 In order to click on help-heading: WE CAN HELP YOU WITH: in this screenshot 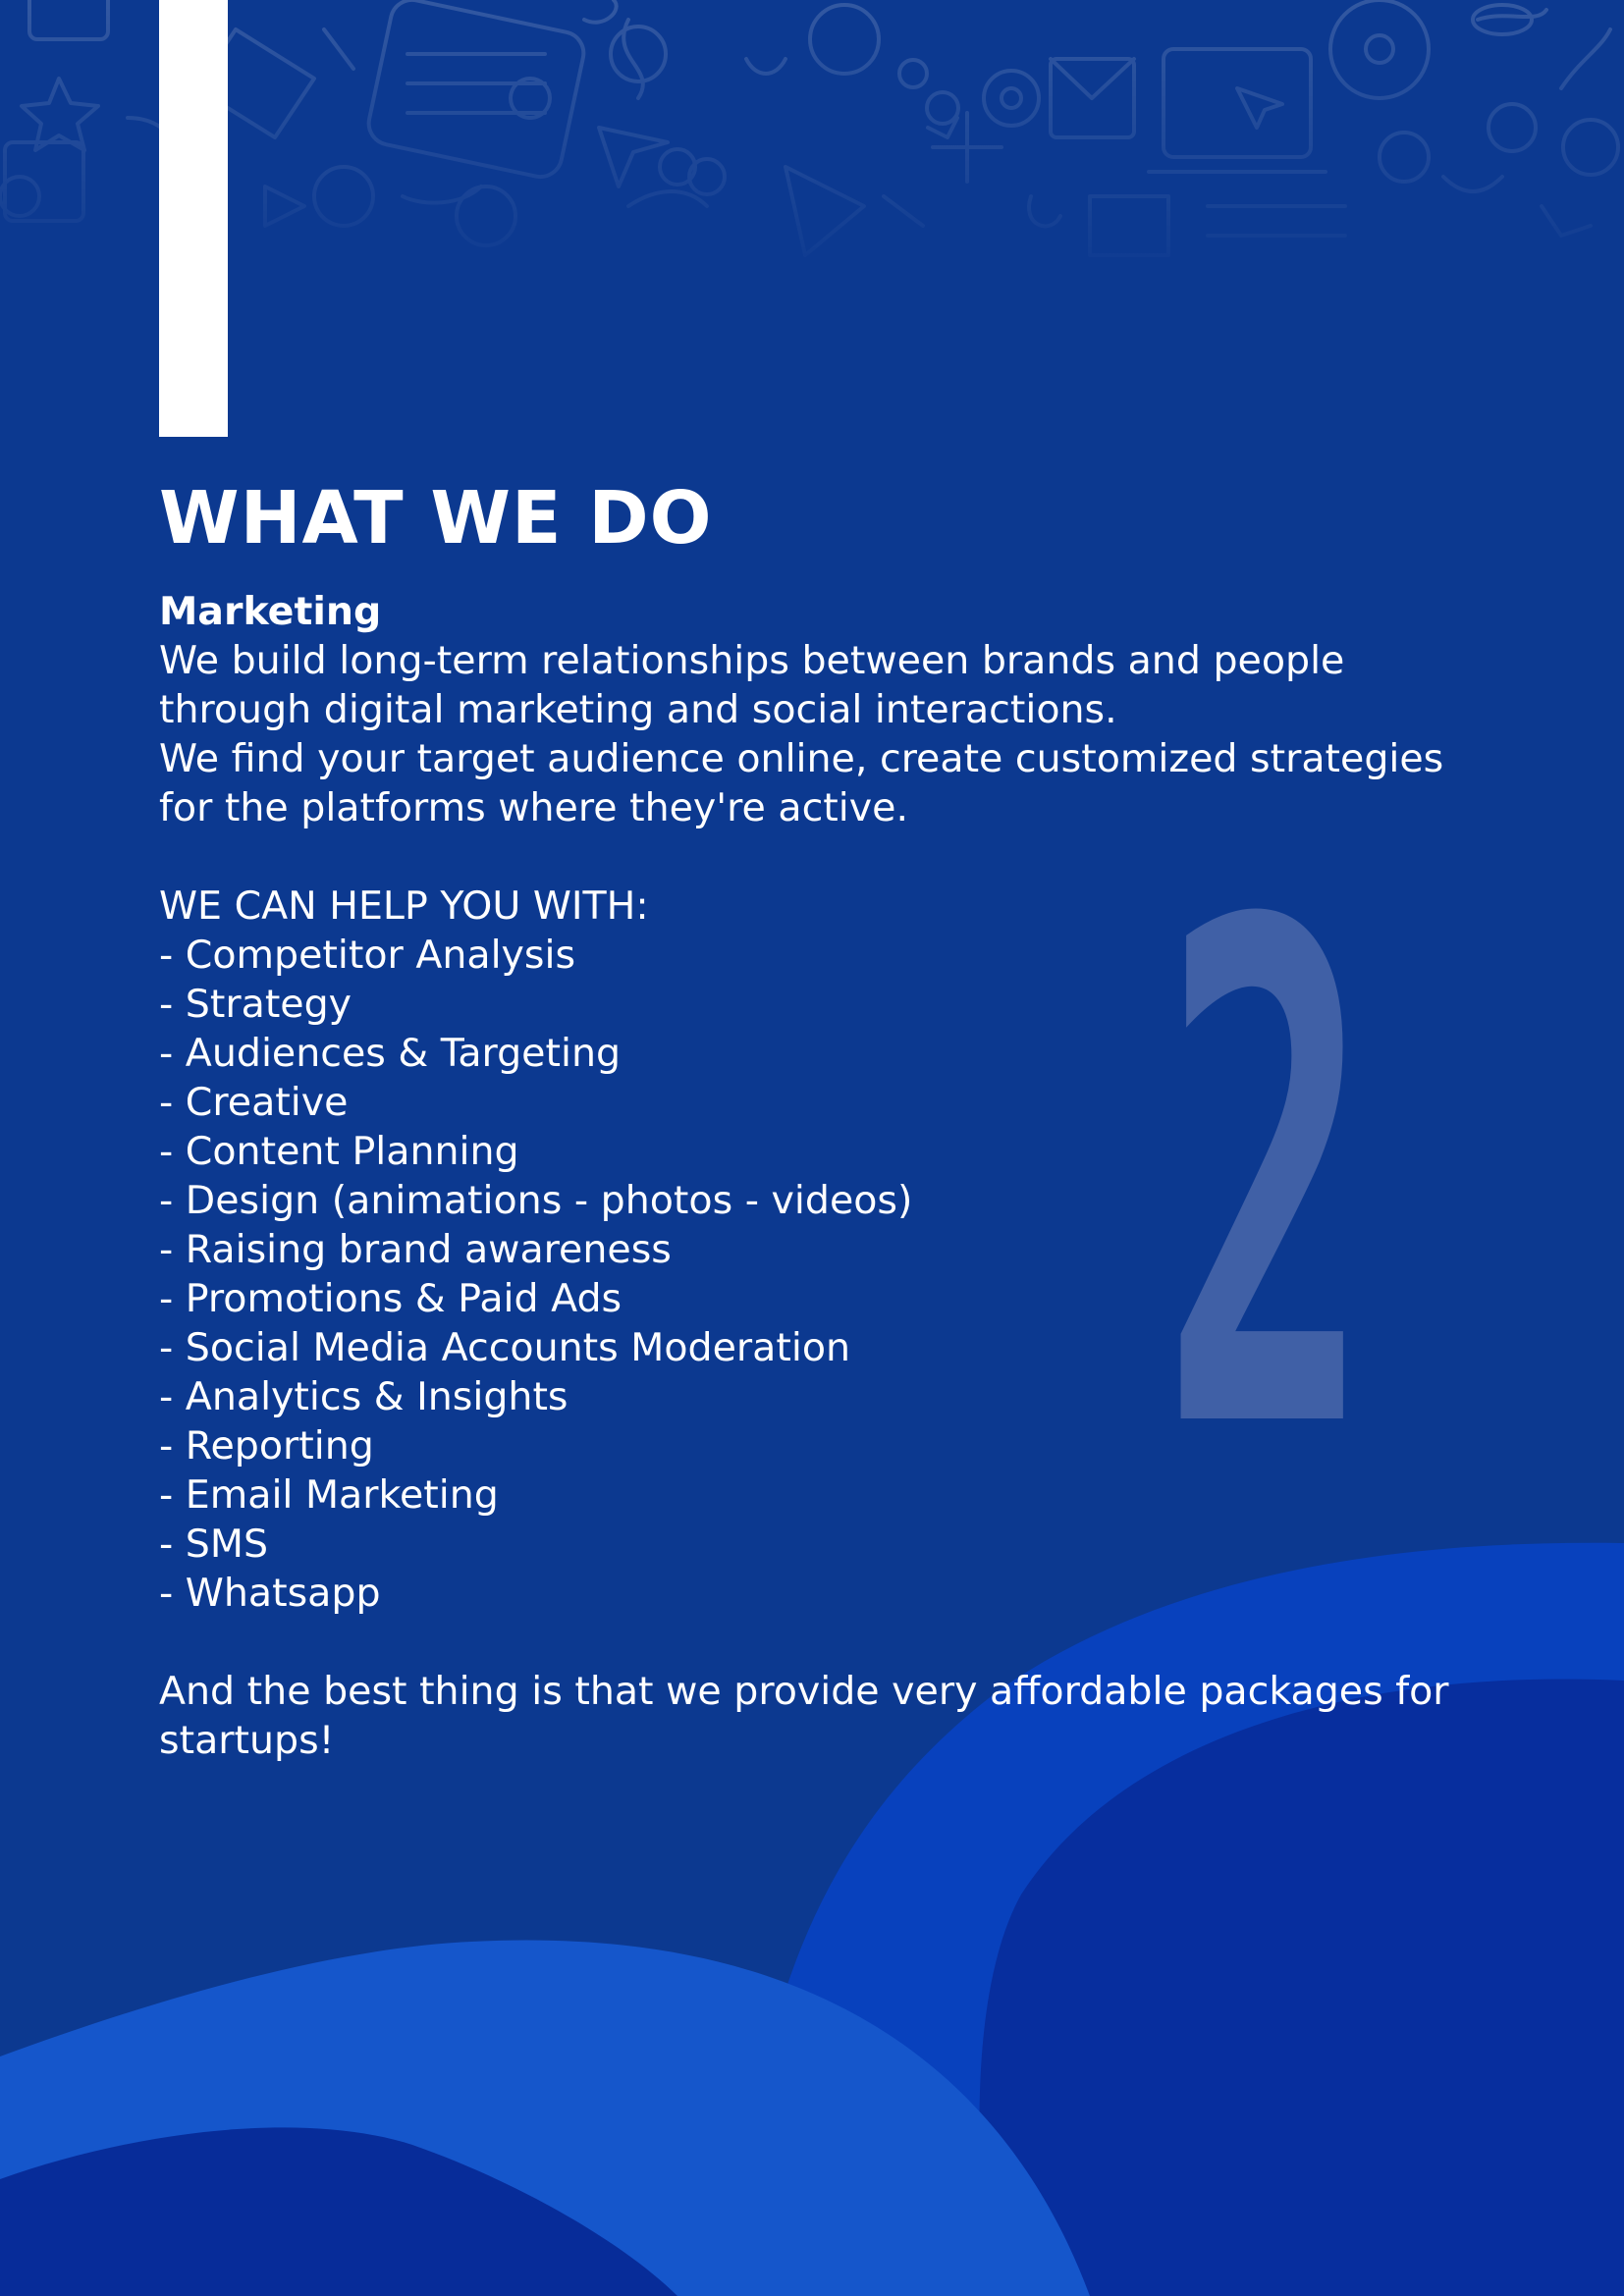, I will do `click(404, 906)`.